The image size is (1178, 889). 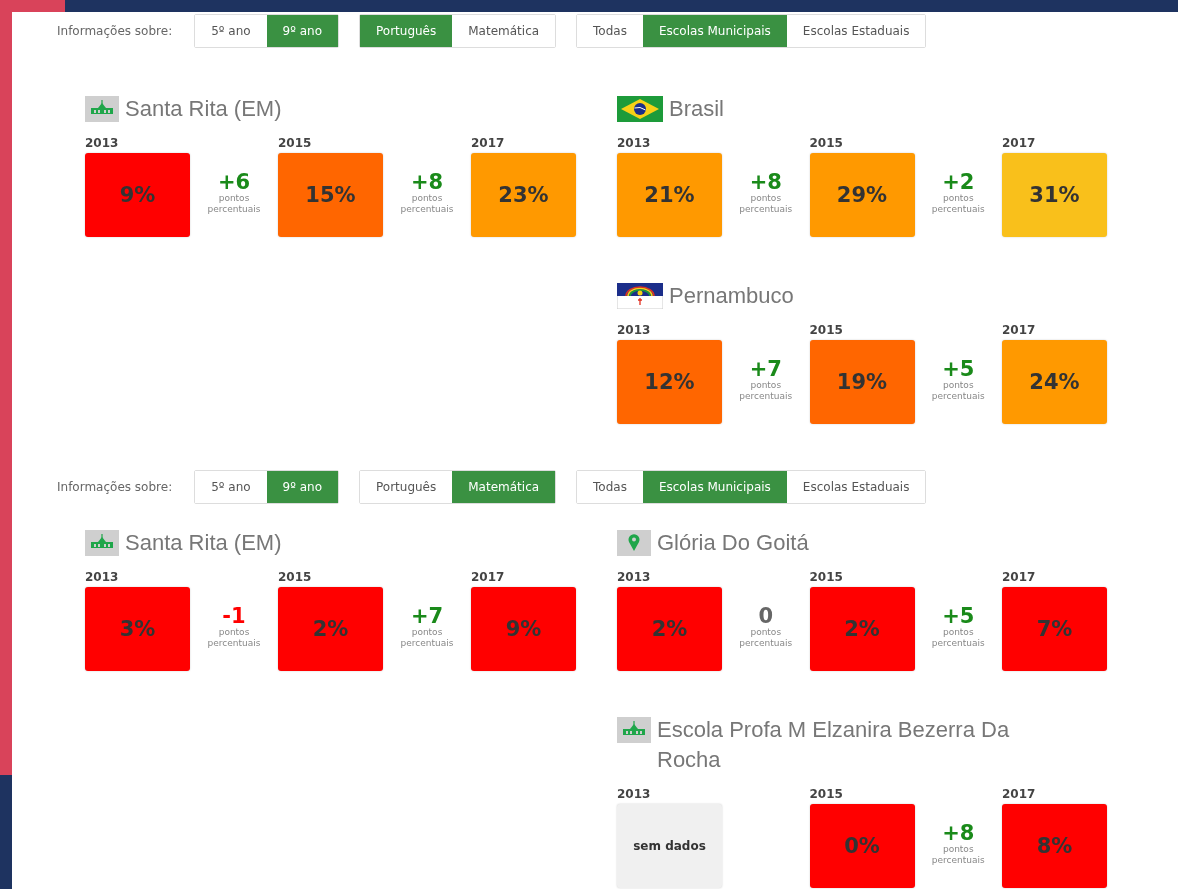 What do you see at coordinates (669, 846) in the screenshot?
I see `score-tile: sem dados` at bounding box center [669, 846].